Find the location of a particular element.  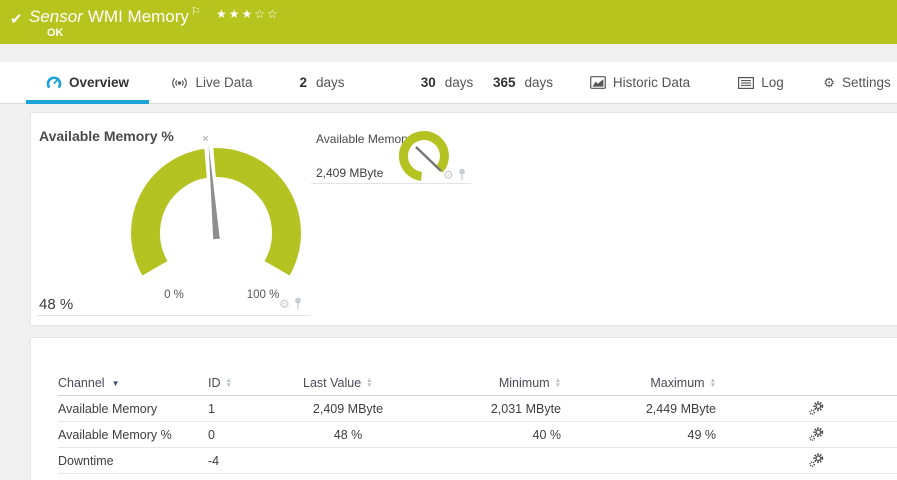

page-title: Sensor WMI Memory ⚐ is located at coordinates (115, 16).